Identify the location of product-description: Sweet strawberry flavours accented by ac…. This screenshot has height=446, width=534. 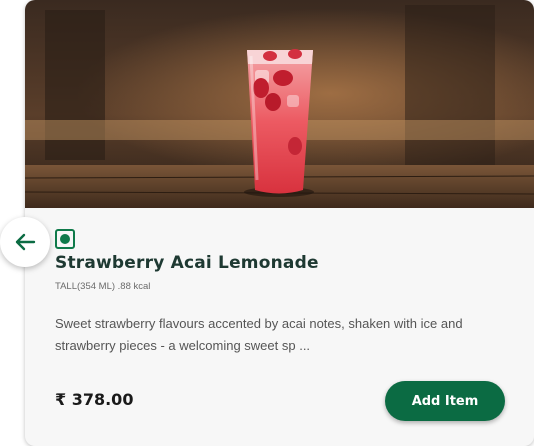
(259, 334).